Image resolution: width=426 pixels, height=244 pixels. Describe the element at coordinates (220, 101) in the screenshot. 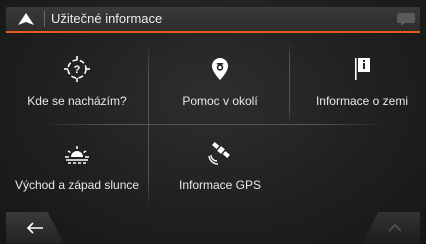

I see `tile-label: Pomoc v okolí` at that location.